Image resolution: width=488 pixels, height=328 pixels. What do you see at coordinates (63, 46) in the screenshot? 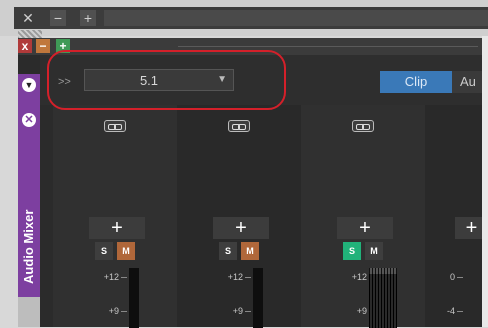
I see `panel-maximize-button: +` at bounding box center [63, 46].